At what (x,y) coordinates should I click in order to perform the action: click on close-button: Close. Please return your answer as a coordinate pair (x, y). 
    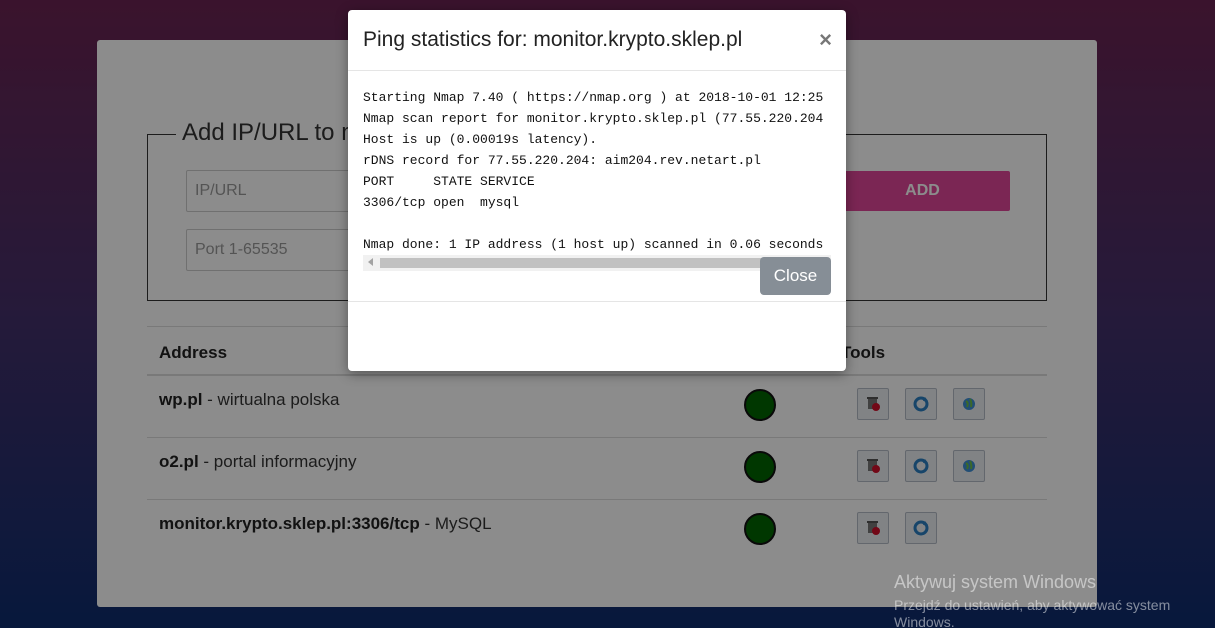
    Looking at the image, I should click on (795, 276).